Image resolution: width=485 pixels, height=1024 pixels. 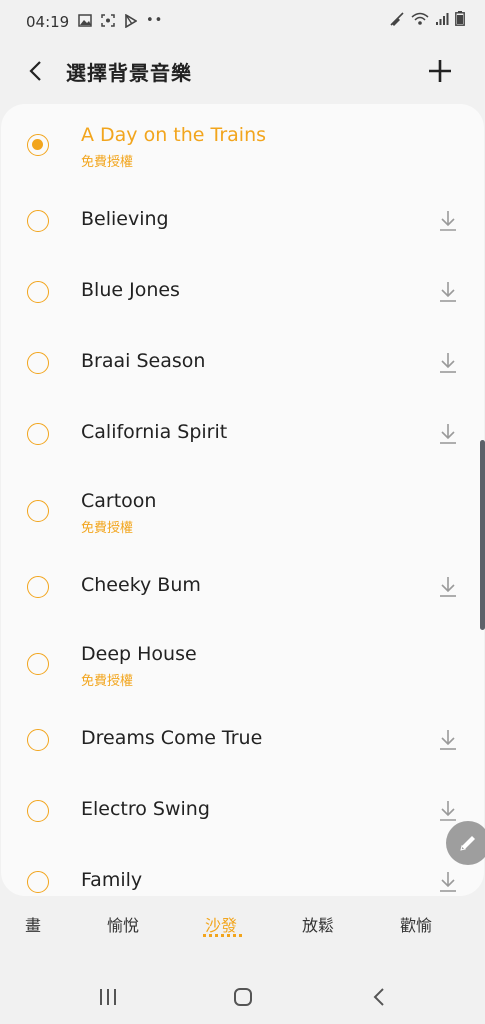 What do you see at coordinates (242, 221) in the screenshot?
I see `song-item: Believing` at bounding box center [242, 221].